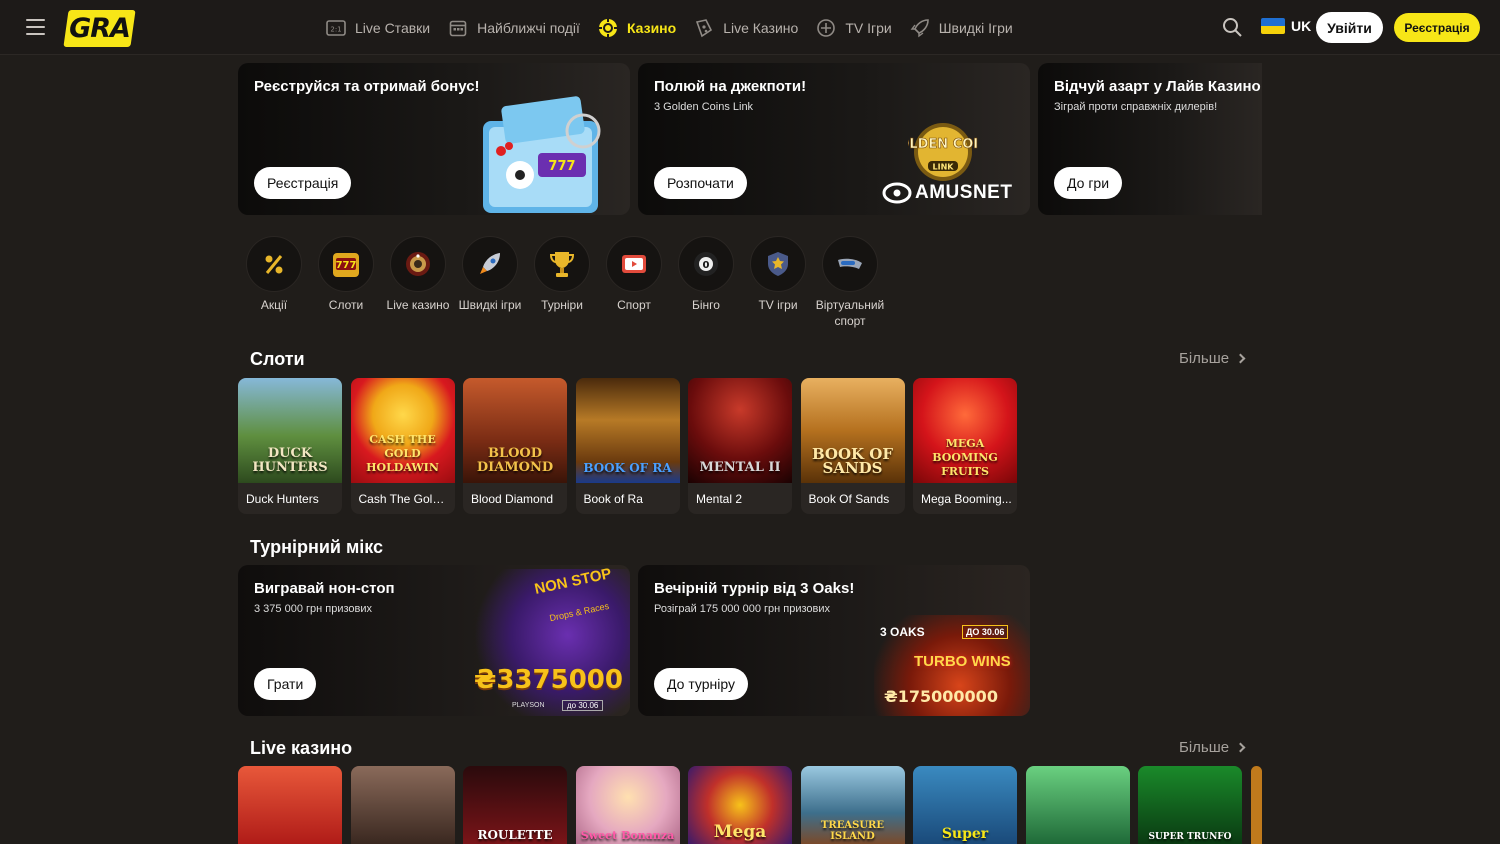 This screenshot has height=844, width=1500. What do you see at coordinates (700, 183) in the screenshot?
I see `promo-start-button: Розпочати` at bounding box center [700, 183].